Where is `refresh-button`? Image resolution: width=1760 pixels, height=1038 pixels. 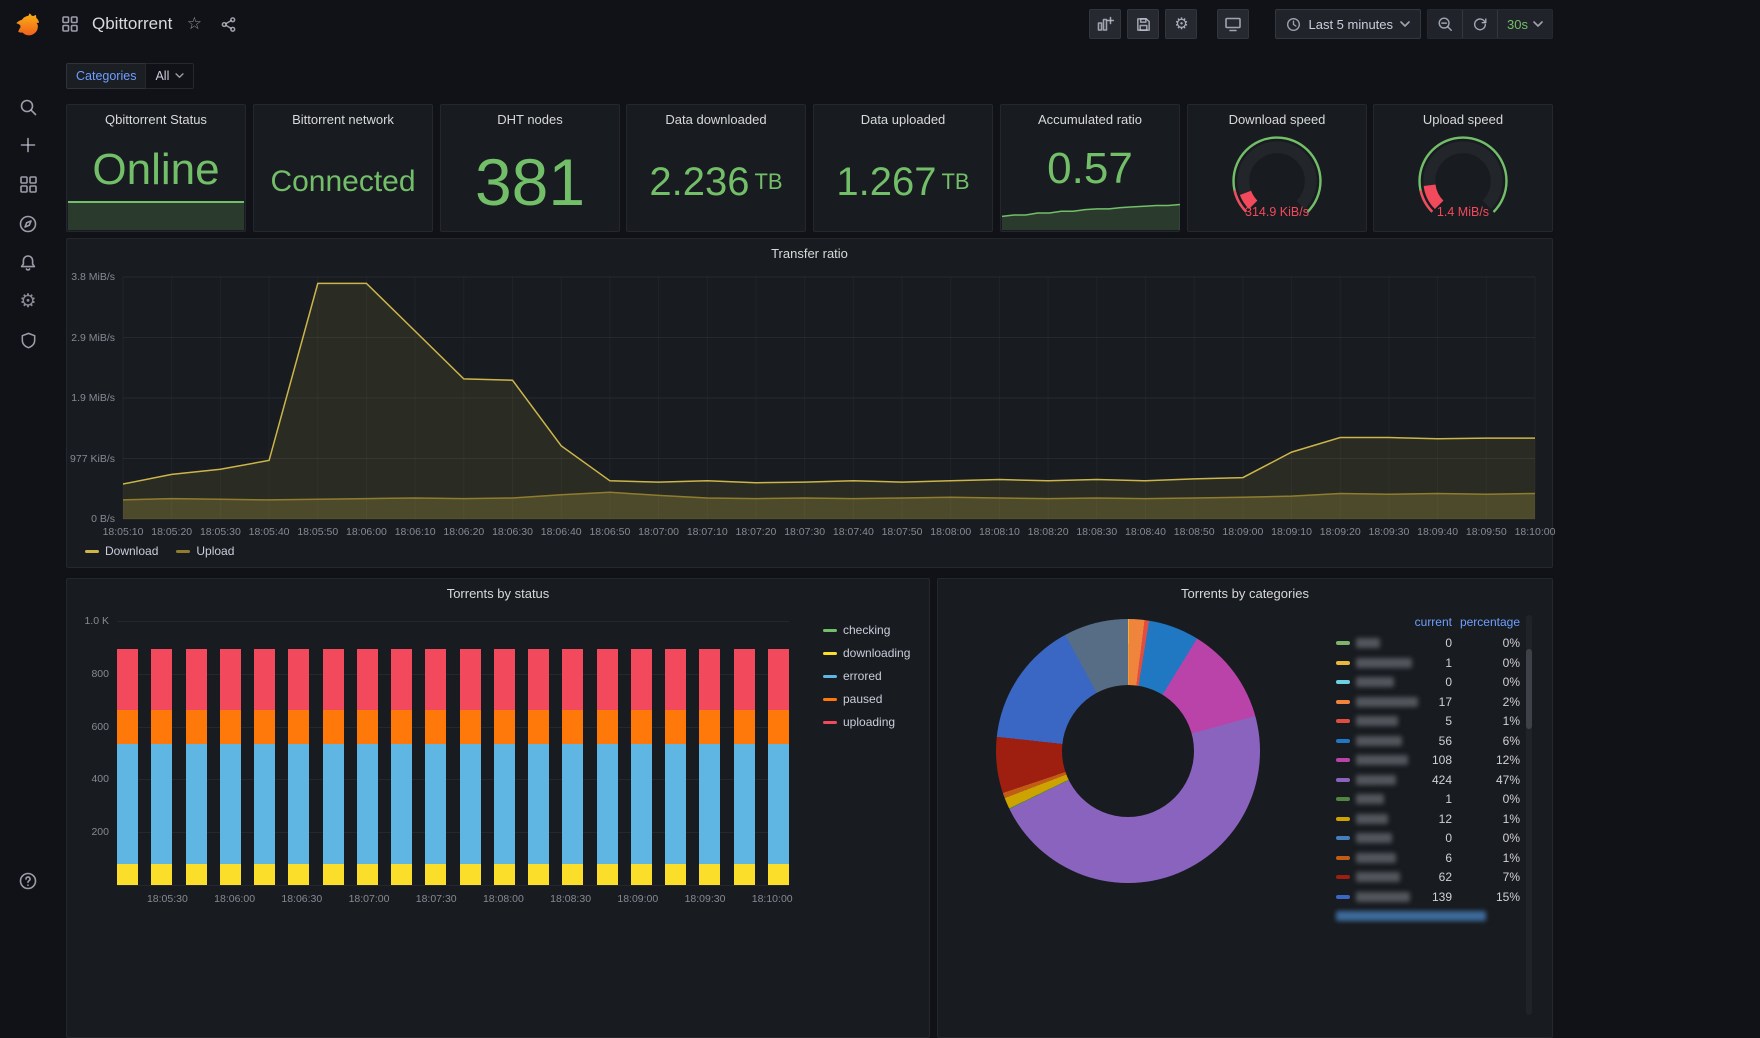 refresh-button is located at coordinates (1481, 24).